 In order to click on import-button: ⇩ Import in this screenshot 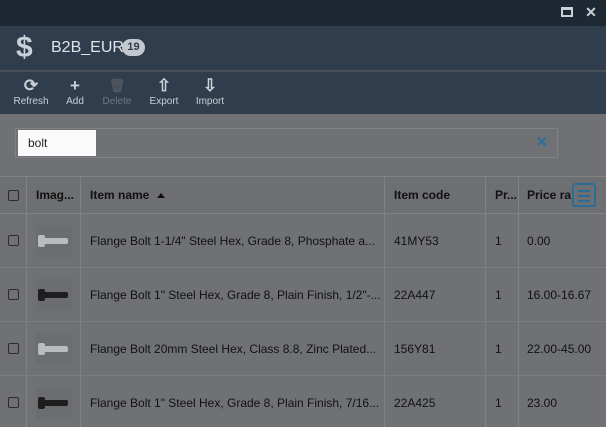, I will do `click(210, 92)`.